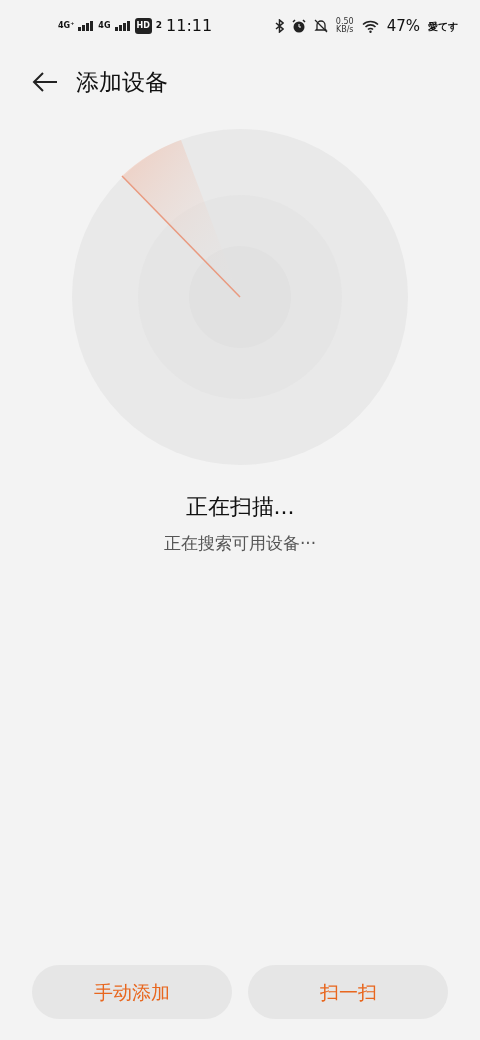 The image size is (480, 1040). I want to click on scan-status-subtitle: 正在搜索可用设备···, so click(240, 543).